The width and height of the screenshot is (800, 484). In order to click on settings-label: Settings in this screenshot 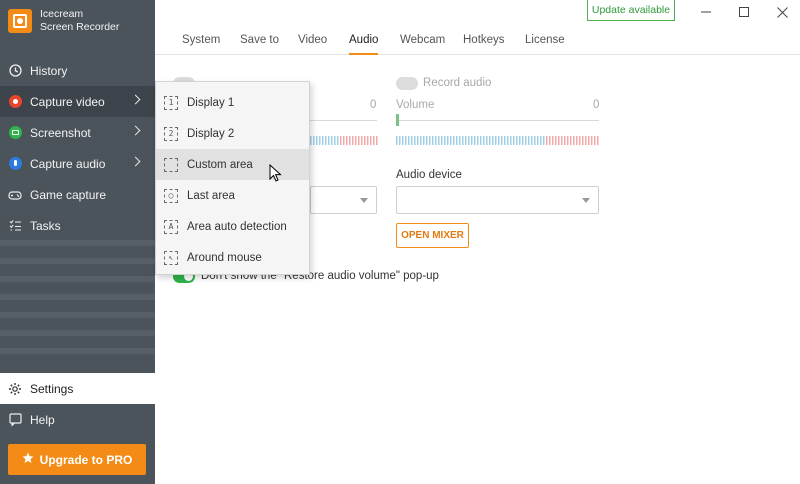, I will do `click(52, 388)`.